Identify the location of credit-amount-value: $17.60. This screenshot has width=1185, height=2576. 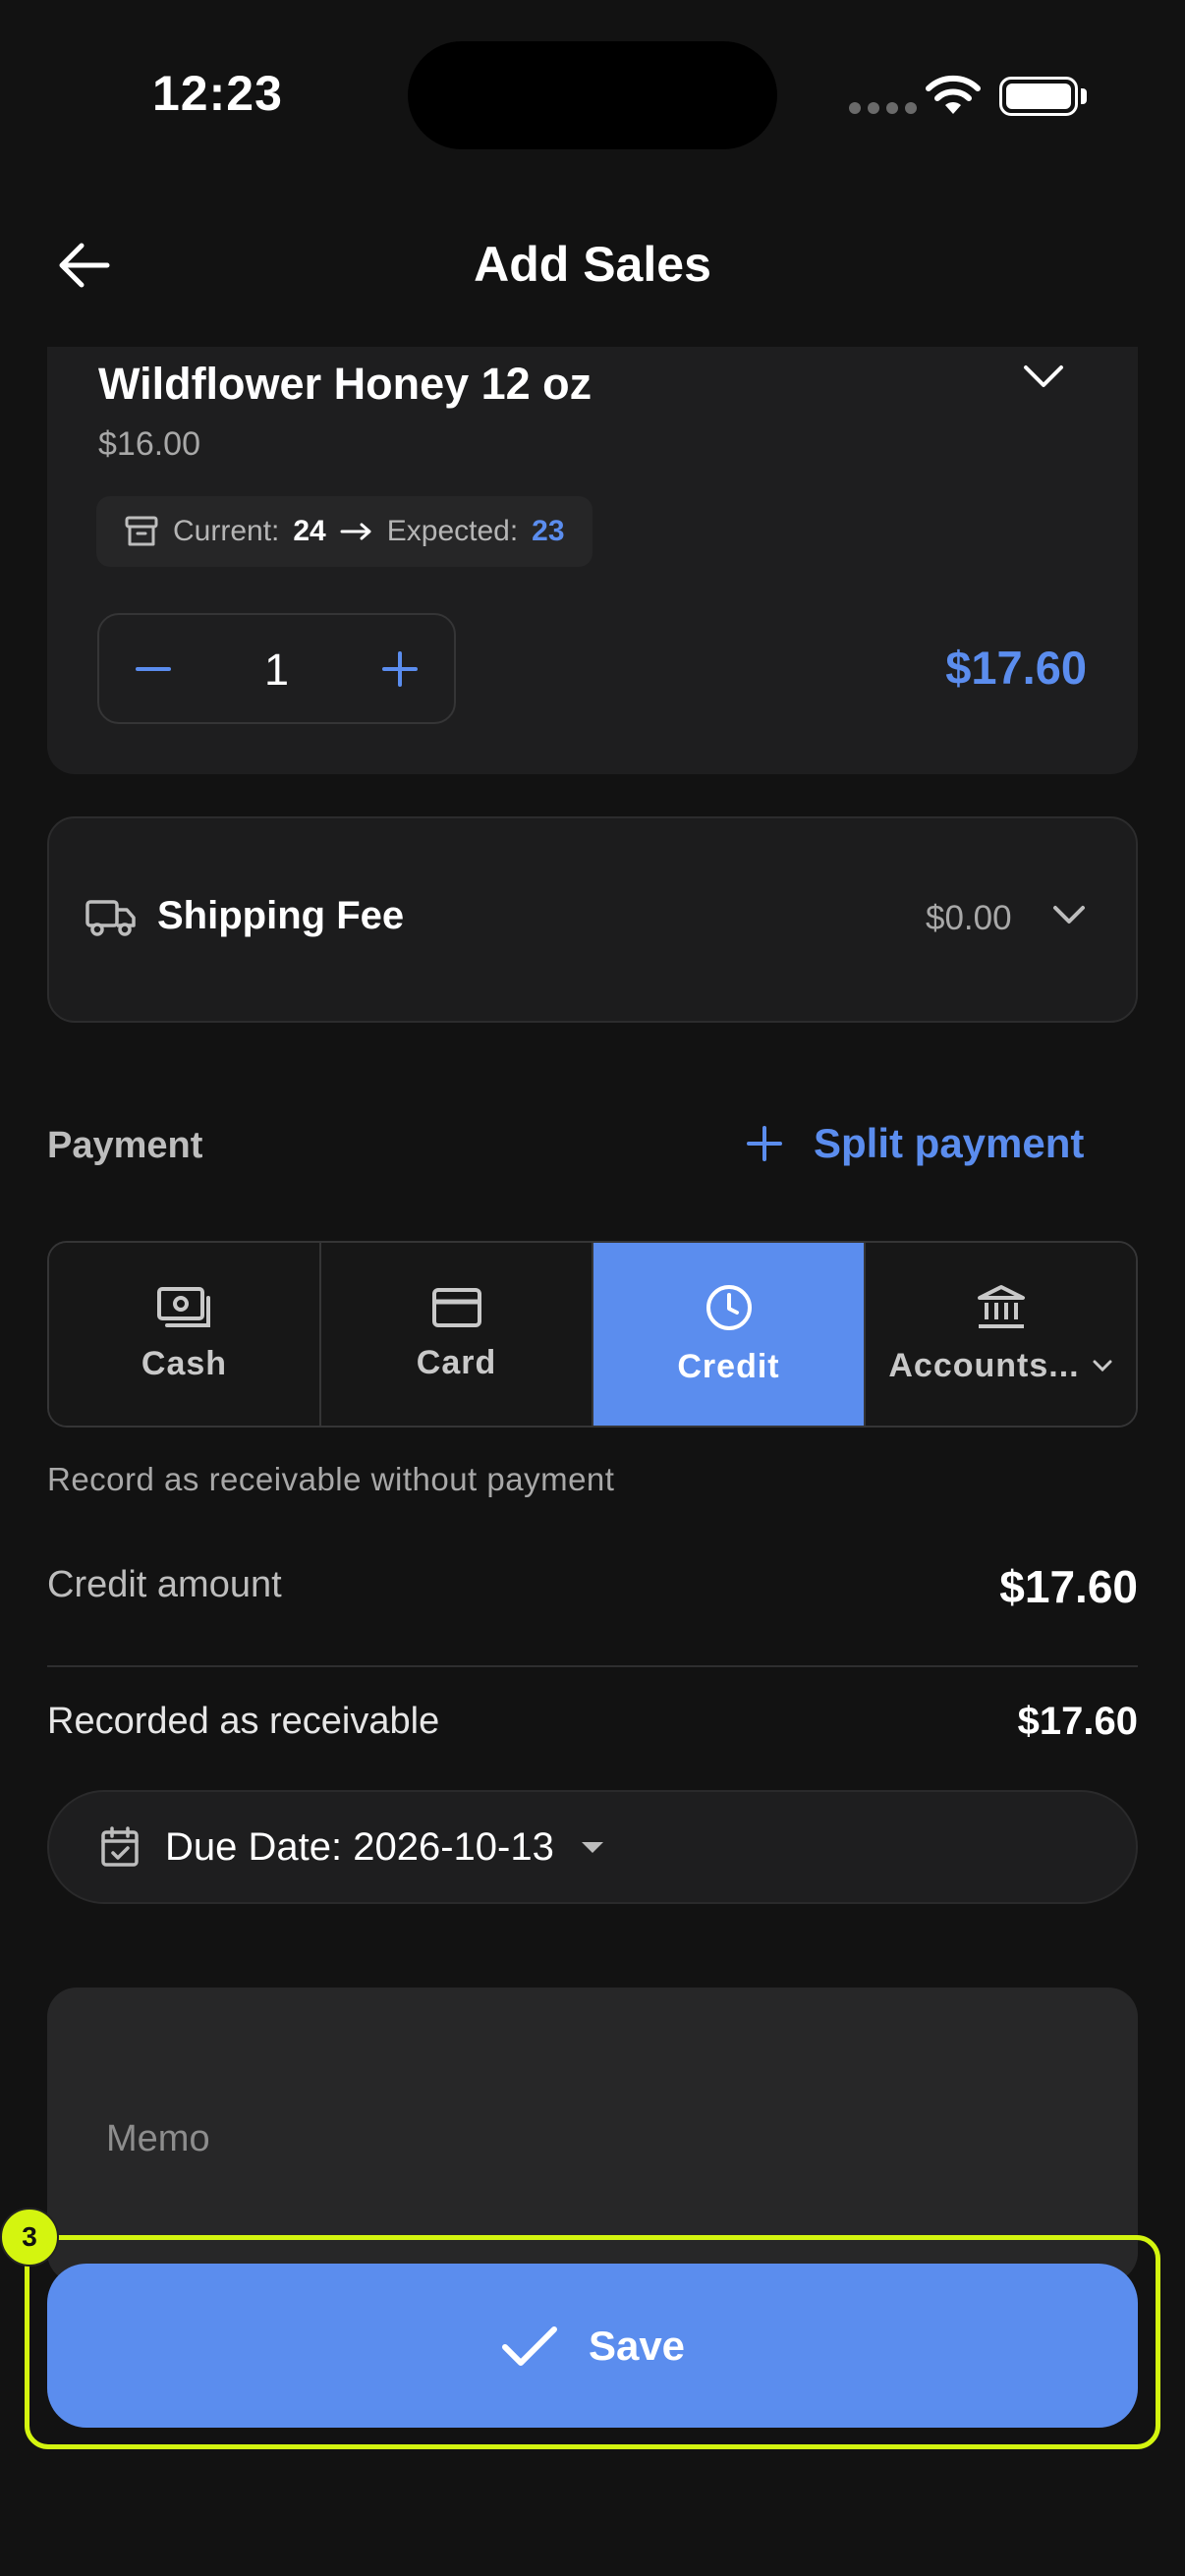
(1069, 1586).